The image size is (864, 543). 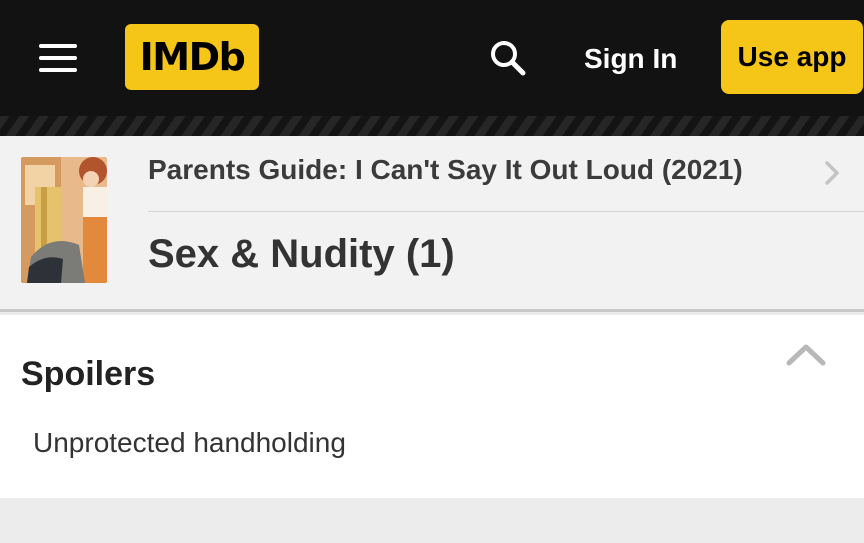 What do you see at coordinates (189, 442) in the screenshot?
I see `list-item: Unprotected handholding` at bounding box center [189, 442].